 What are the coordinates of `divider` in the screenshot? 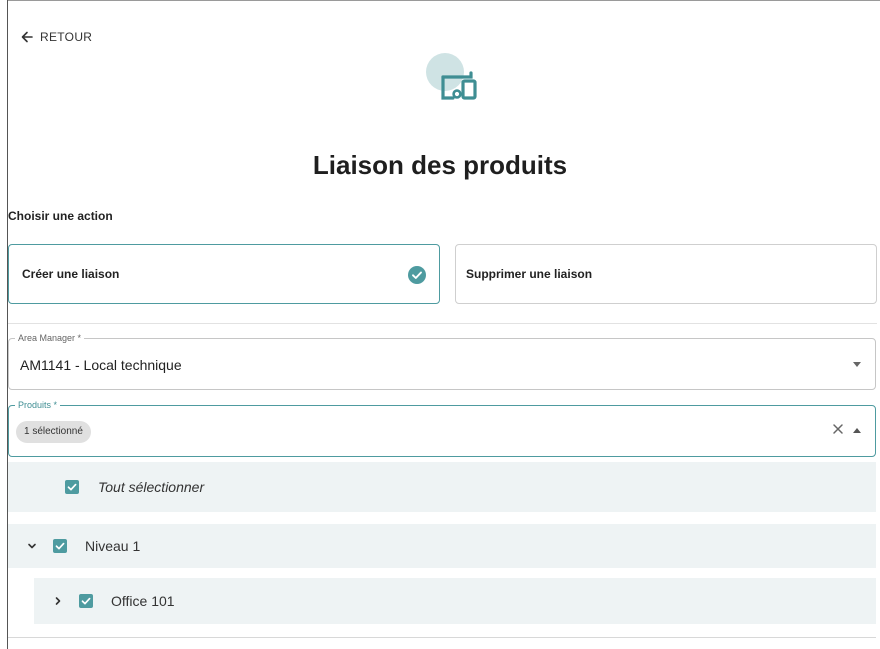 It's located at (442, 323).